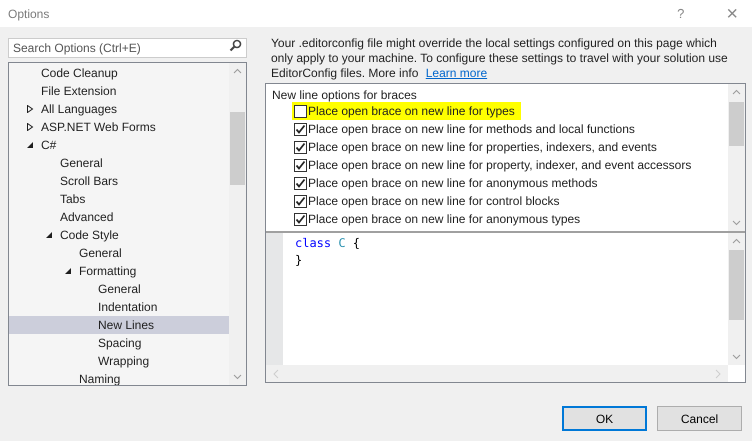 This screenshot has width=752, height=441. I want to click on tree-item: ASP.NET Web Forms, so click(119, 127).